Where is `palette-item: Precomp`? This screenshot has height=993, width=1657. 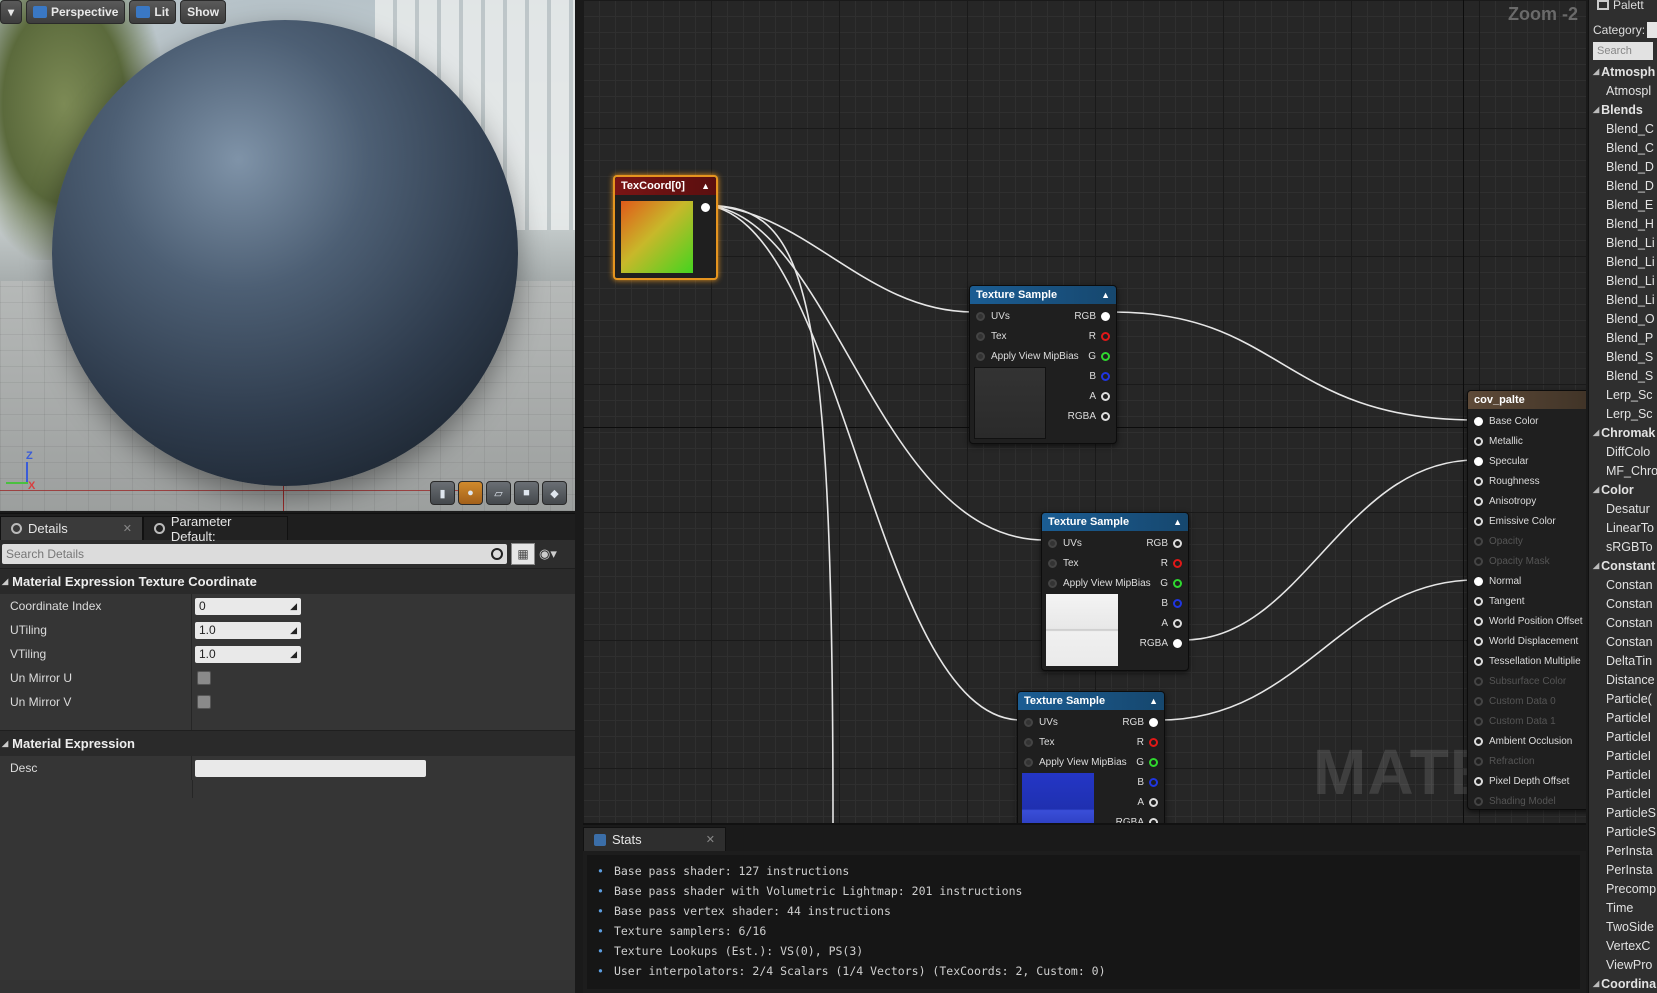 palette-item: Precomp is located at coordinates (1623, 888).